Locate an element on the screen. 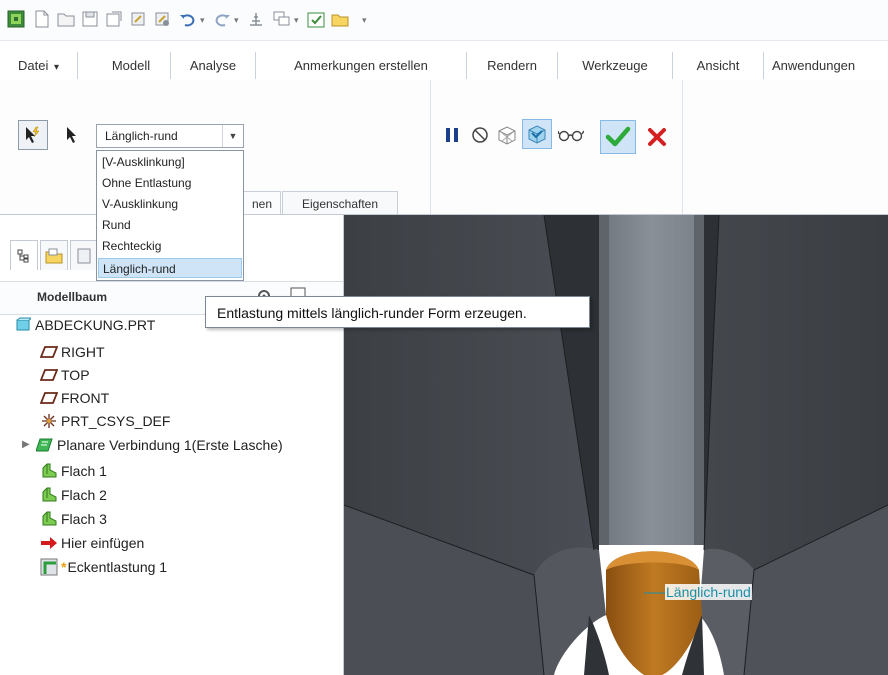  pause-button is located at coordinates (452, 135).